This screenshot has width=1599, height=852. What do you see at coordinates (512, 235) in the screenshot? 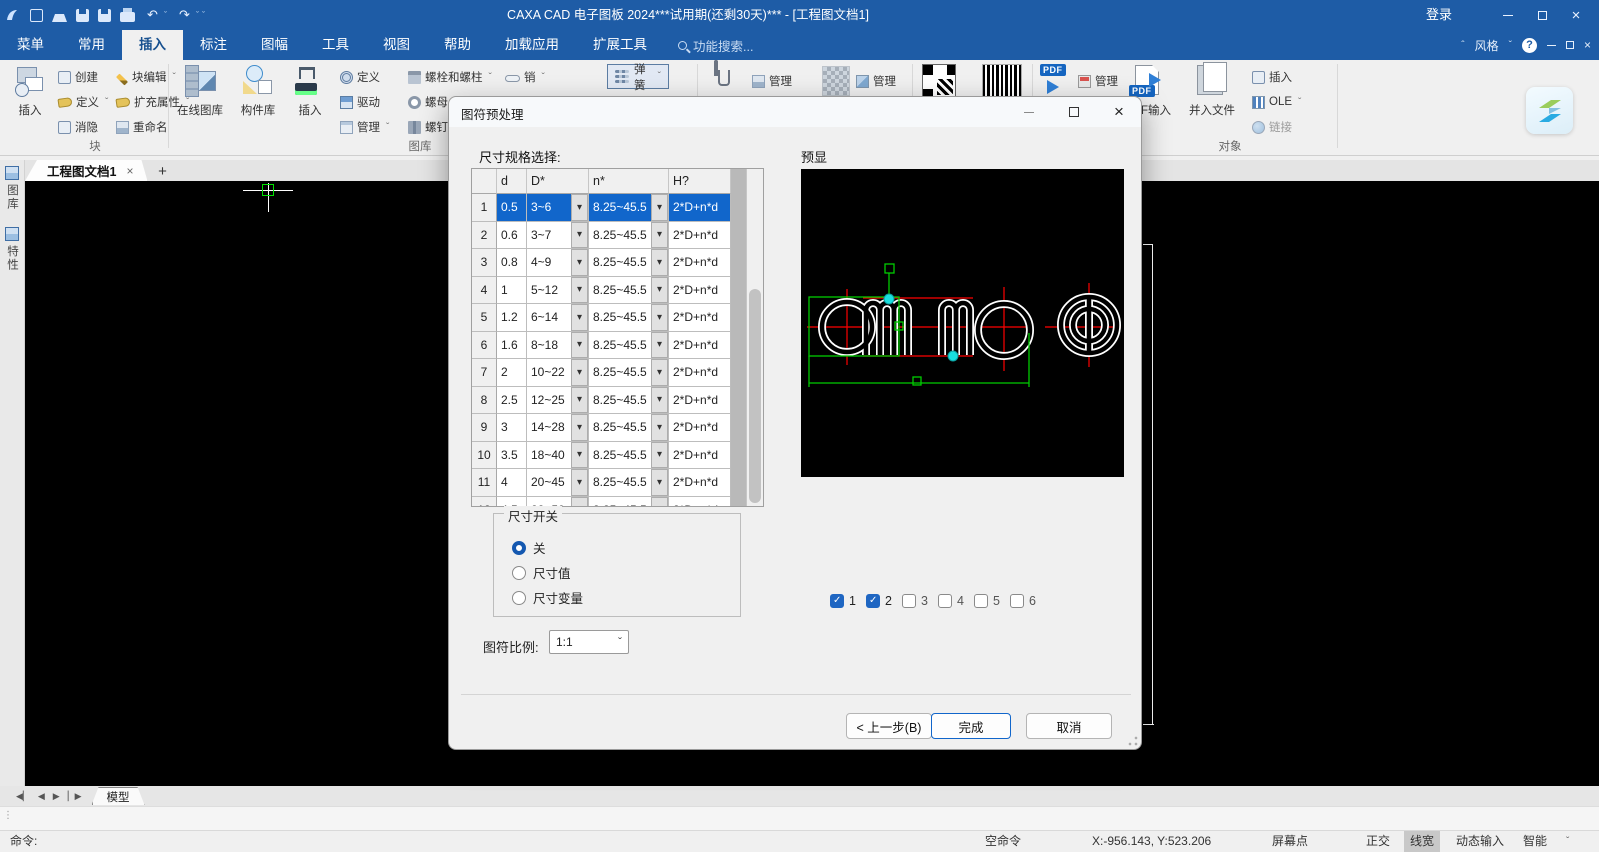
I see `table-cell: 0.6` at bounding box center [512, 235].